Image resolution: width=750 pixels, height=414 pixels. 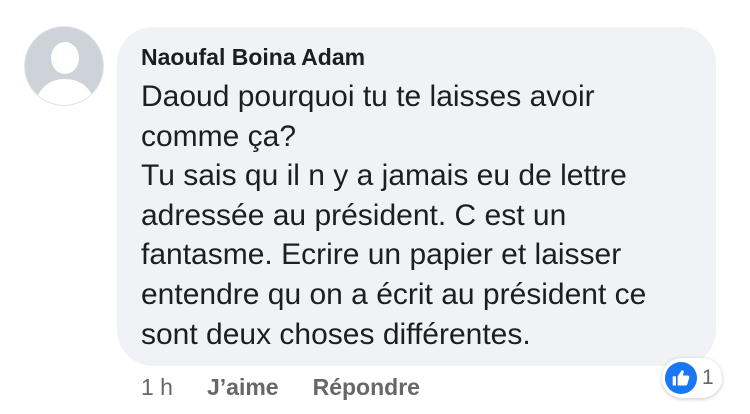 What do you see at coordinates (253, 57) in the screenshot?
I see `comment-author-name: Naoufal Boina Adam` at bounding box center [253, 57].